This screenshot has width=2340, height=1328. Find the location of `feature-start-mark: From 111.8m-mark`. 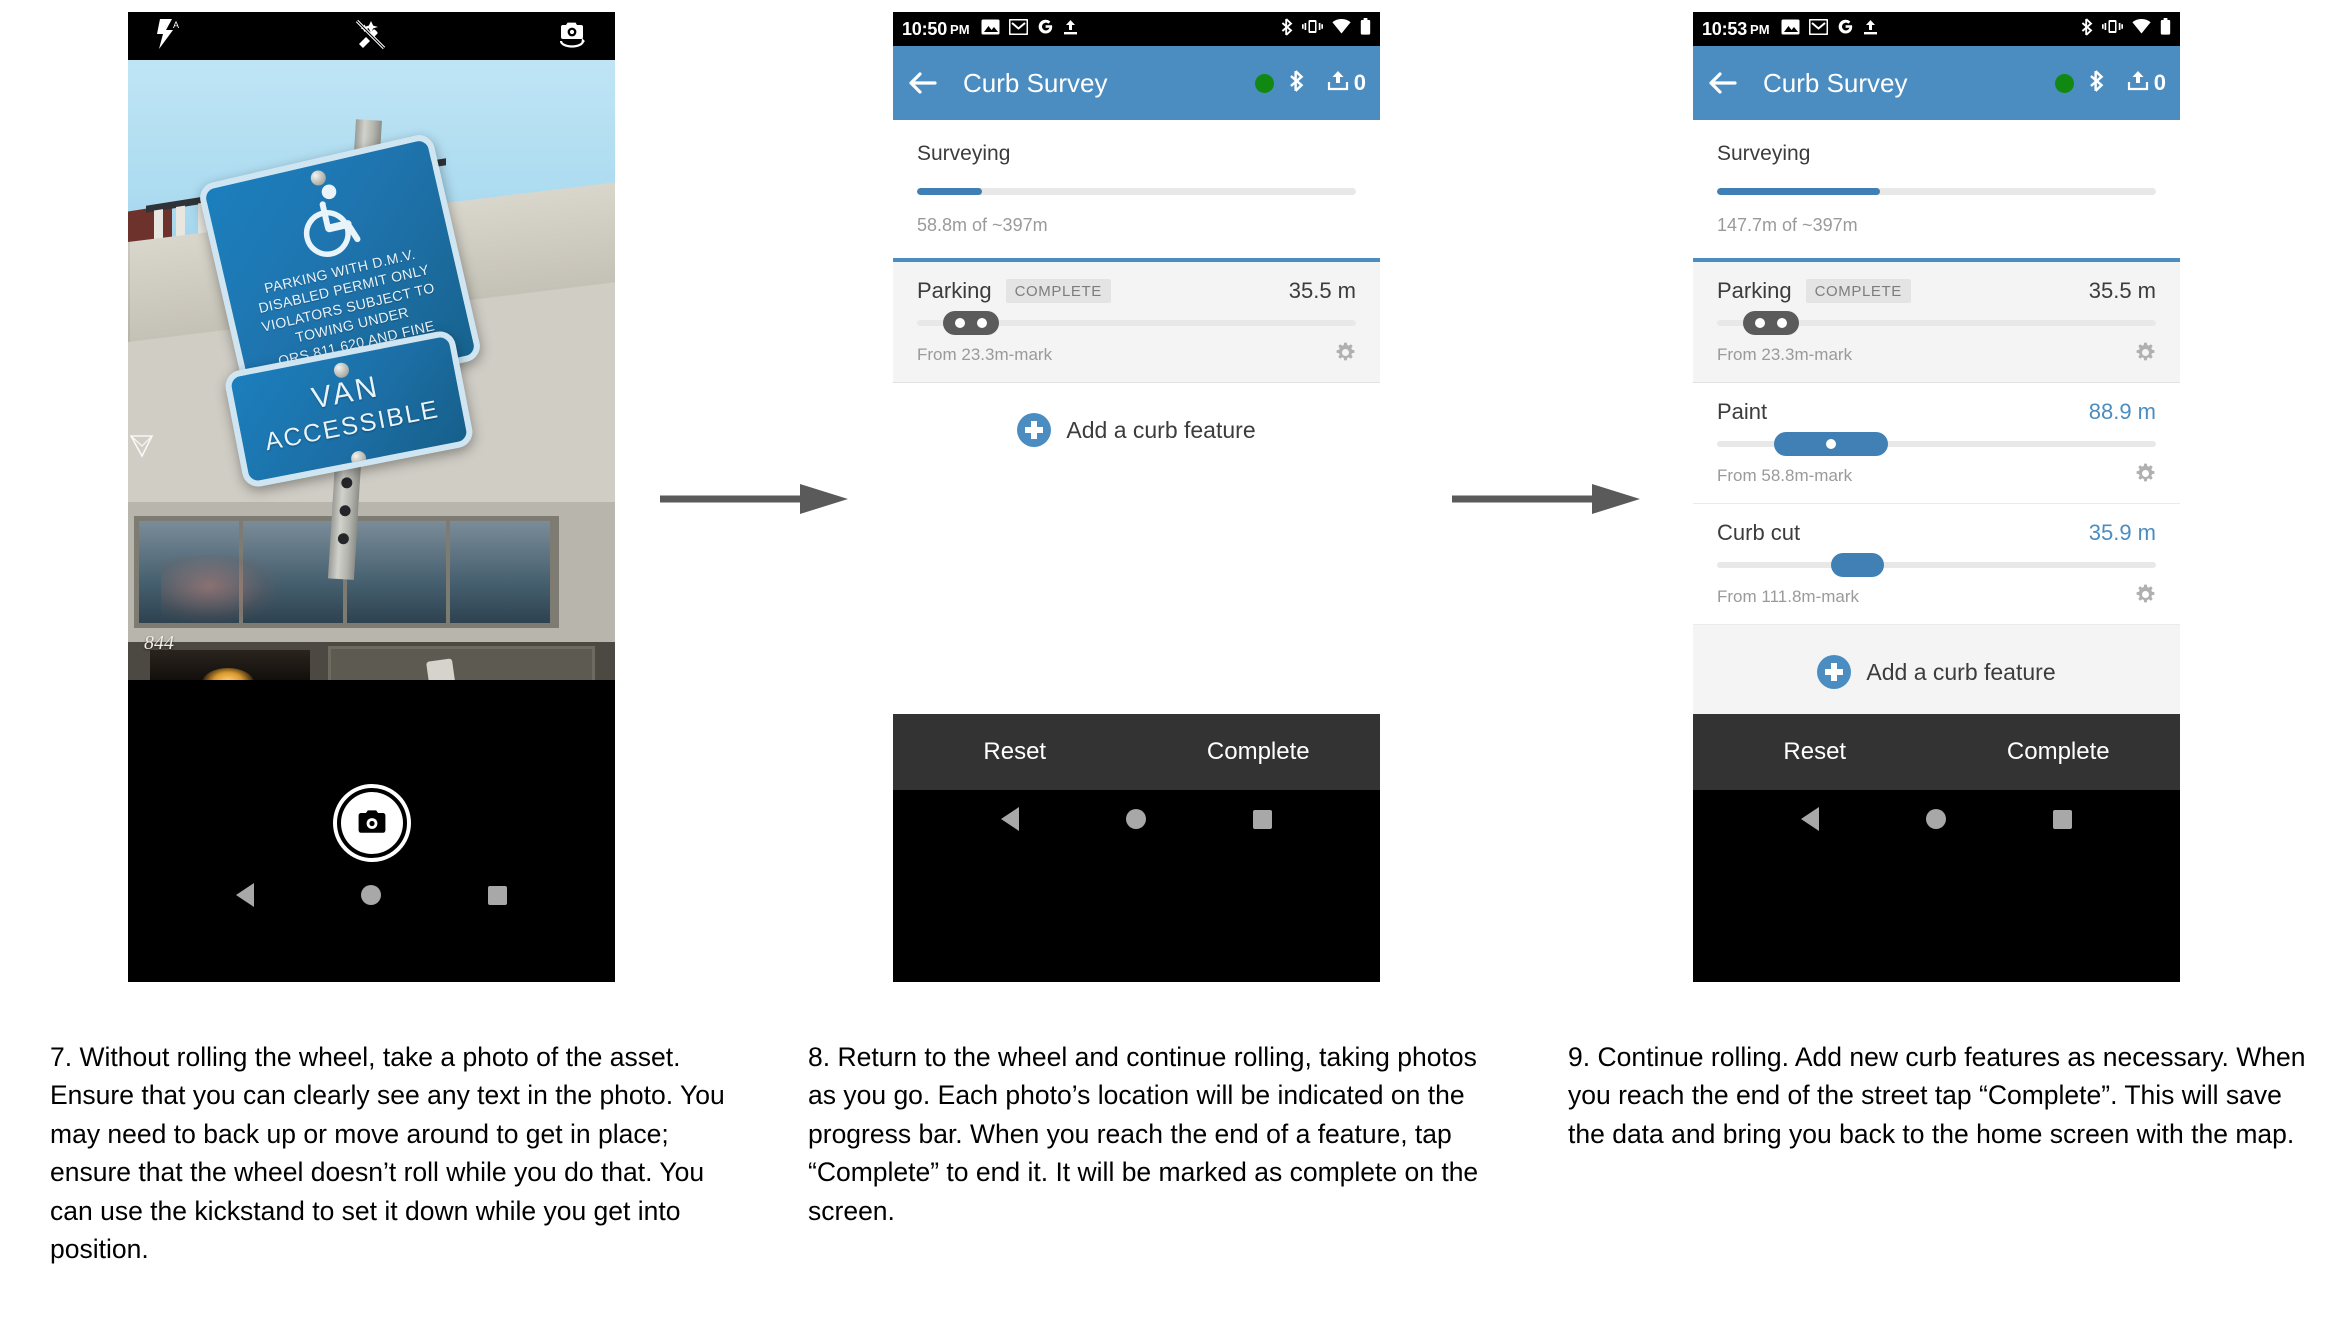

feature-start-mark: From 111.8m-mark is located at coordinates (1788, 596).